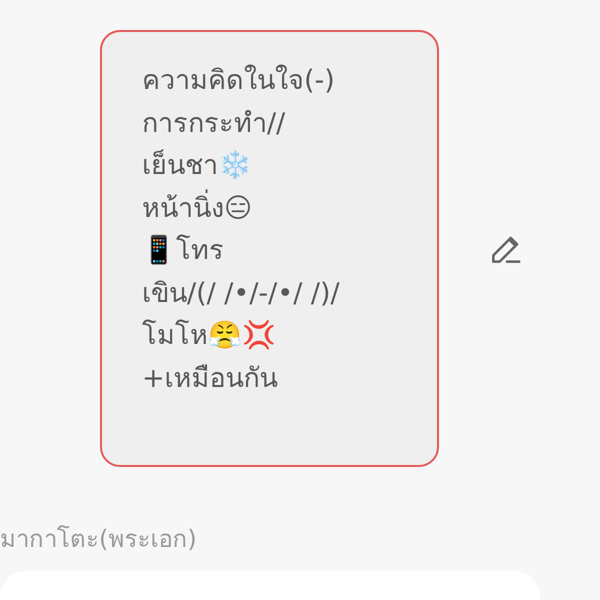  Describe the element at coordinates (197, 165) in the screenshot. I see `note-line: เย็นชา❄` at that location.